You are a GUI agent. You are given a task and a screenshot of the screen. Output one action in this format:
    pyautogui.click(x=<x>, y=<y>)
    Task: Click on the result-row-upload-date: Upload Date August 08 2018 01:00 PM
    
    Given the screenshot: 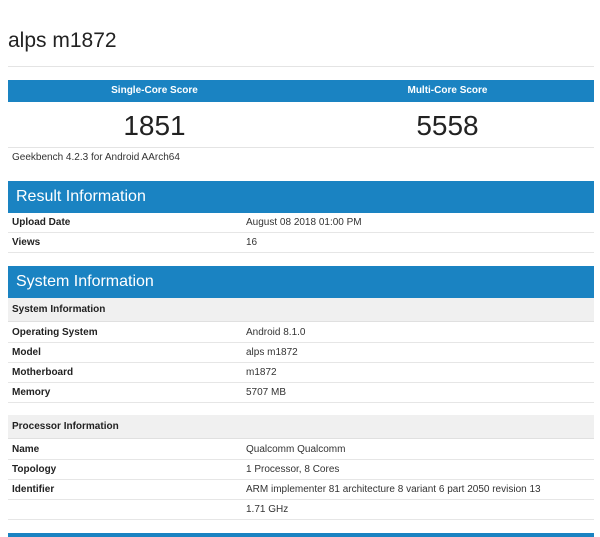 What is the action you would take?
    pyautogui.click(x=301, y=223)
    